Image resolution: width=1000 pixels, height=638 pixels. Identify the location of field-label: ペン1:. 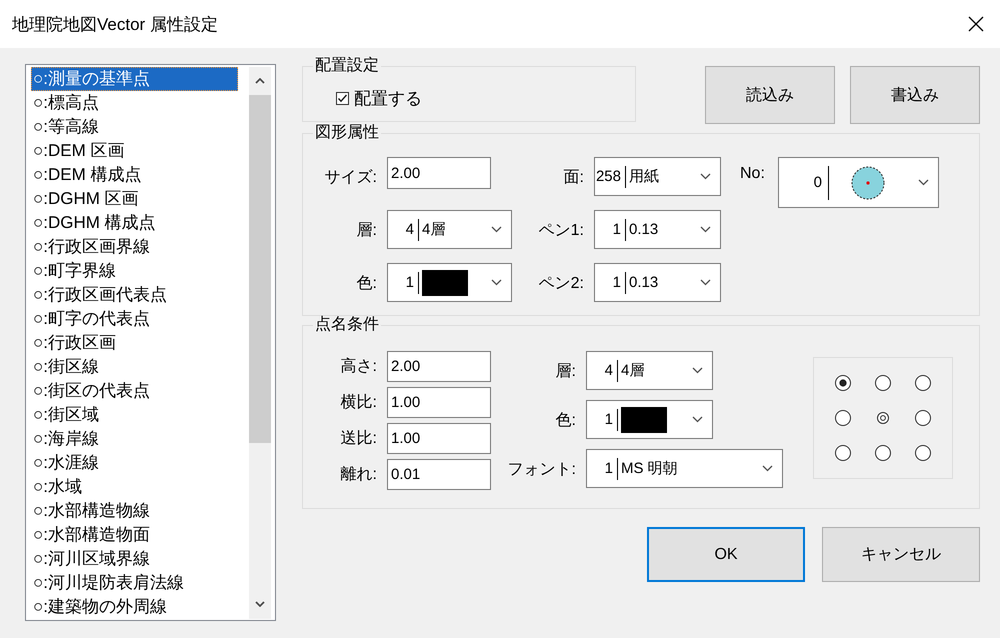
(561, 230).